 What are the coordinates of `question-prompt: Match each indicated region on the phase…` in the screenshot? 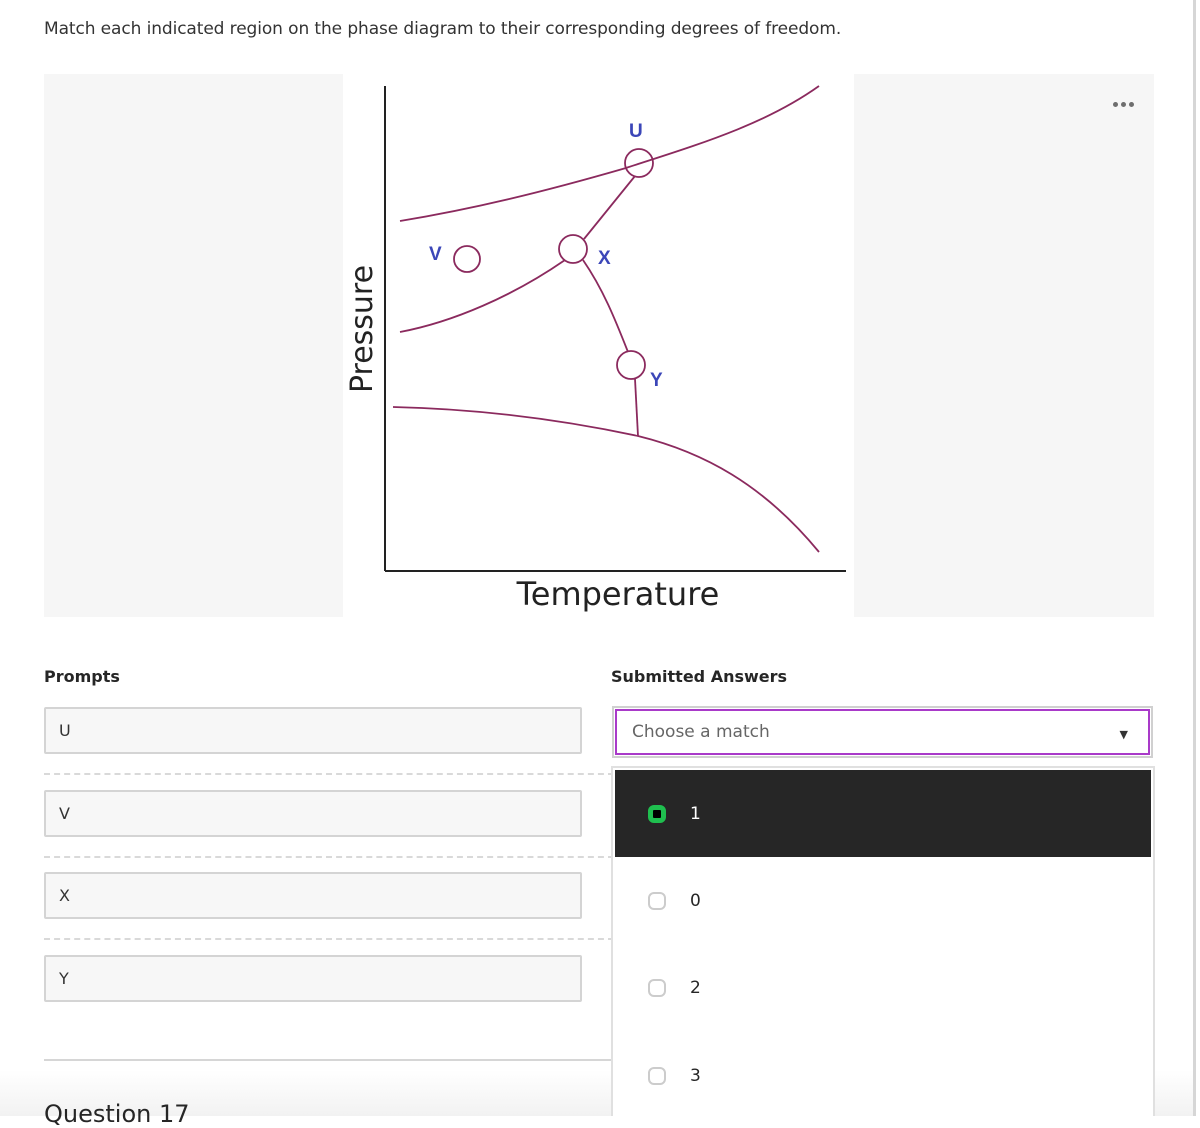 It's located at (443, 29).